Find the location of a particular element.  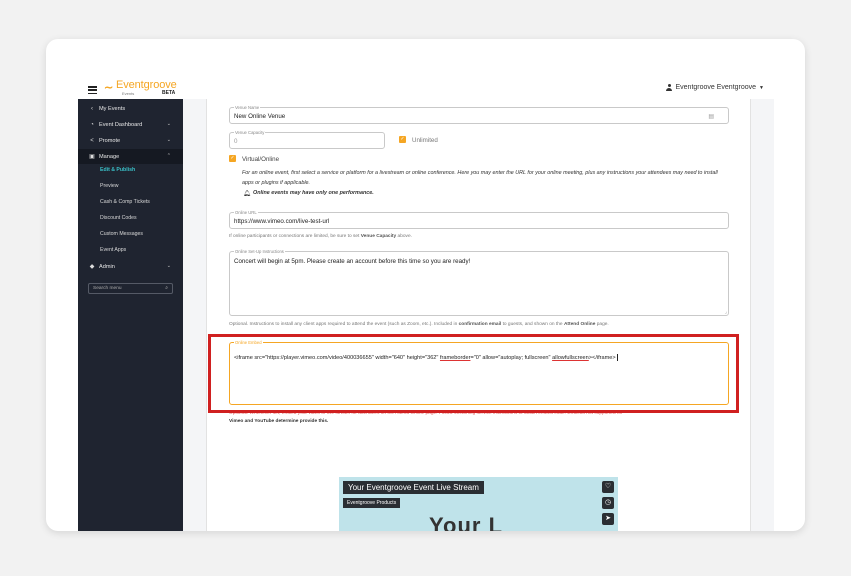

share-icon: < is located at coordinates (92, 140).